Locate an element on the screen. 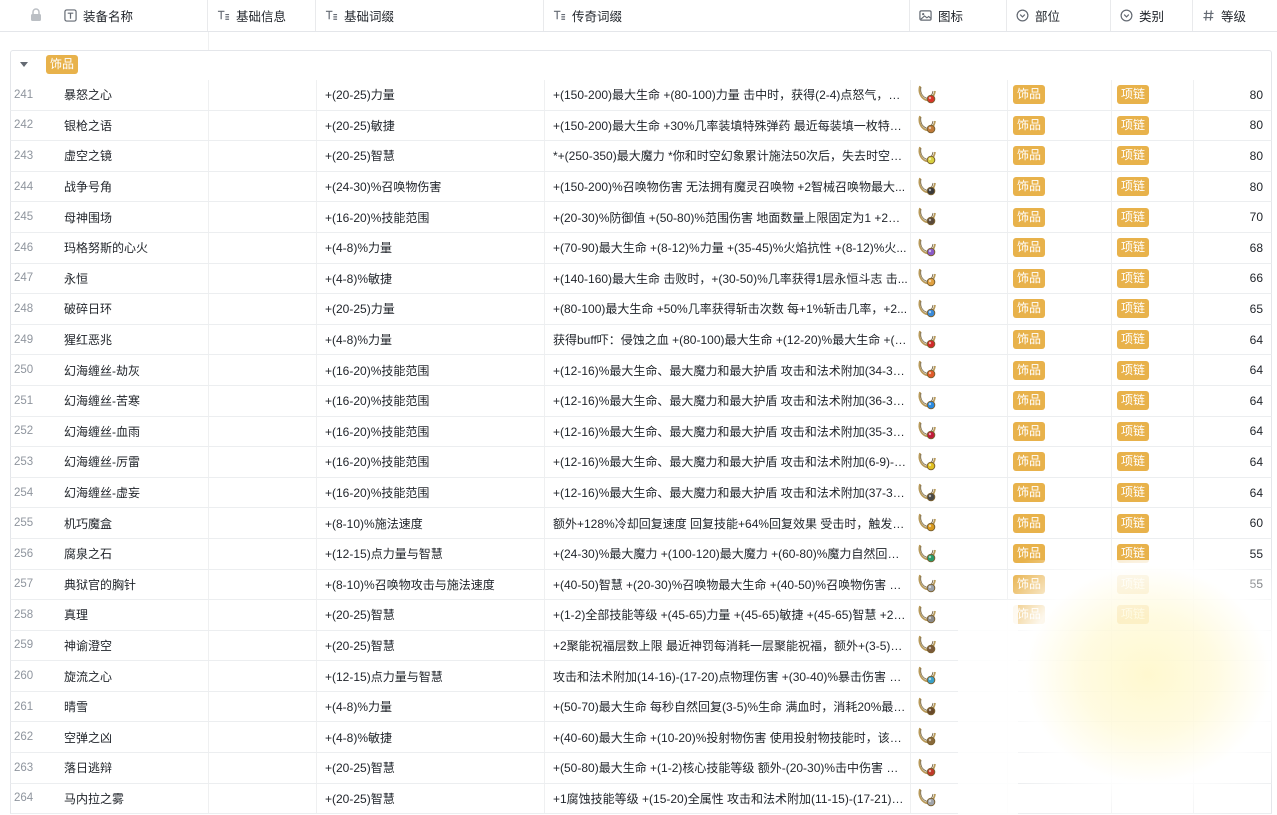  collapse-triangle-icon is located at coordinates (24, 64).